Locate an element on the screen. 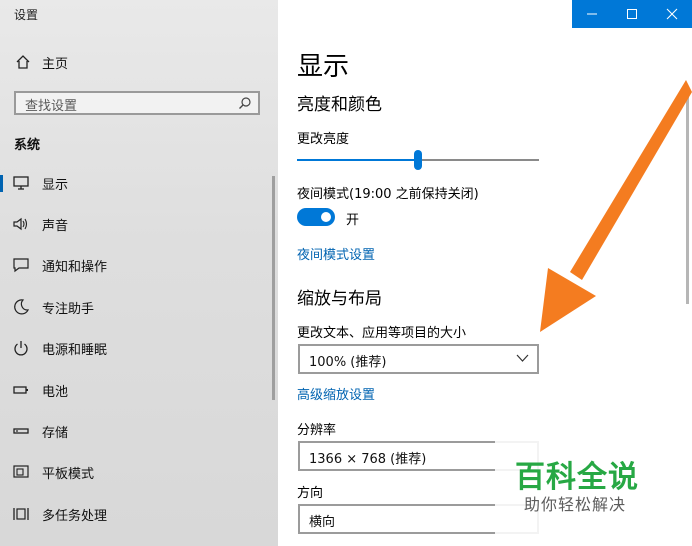 The height and width of the screenshot is (546, 692). resolution-dropdown: 1366 × 768 (推荐) is located at coordinates (418, 456).